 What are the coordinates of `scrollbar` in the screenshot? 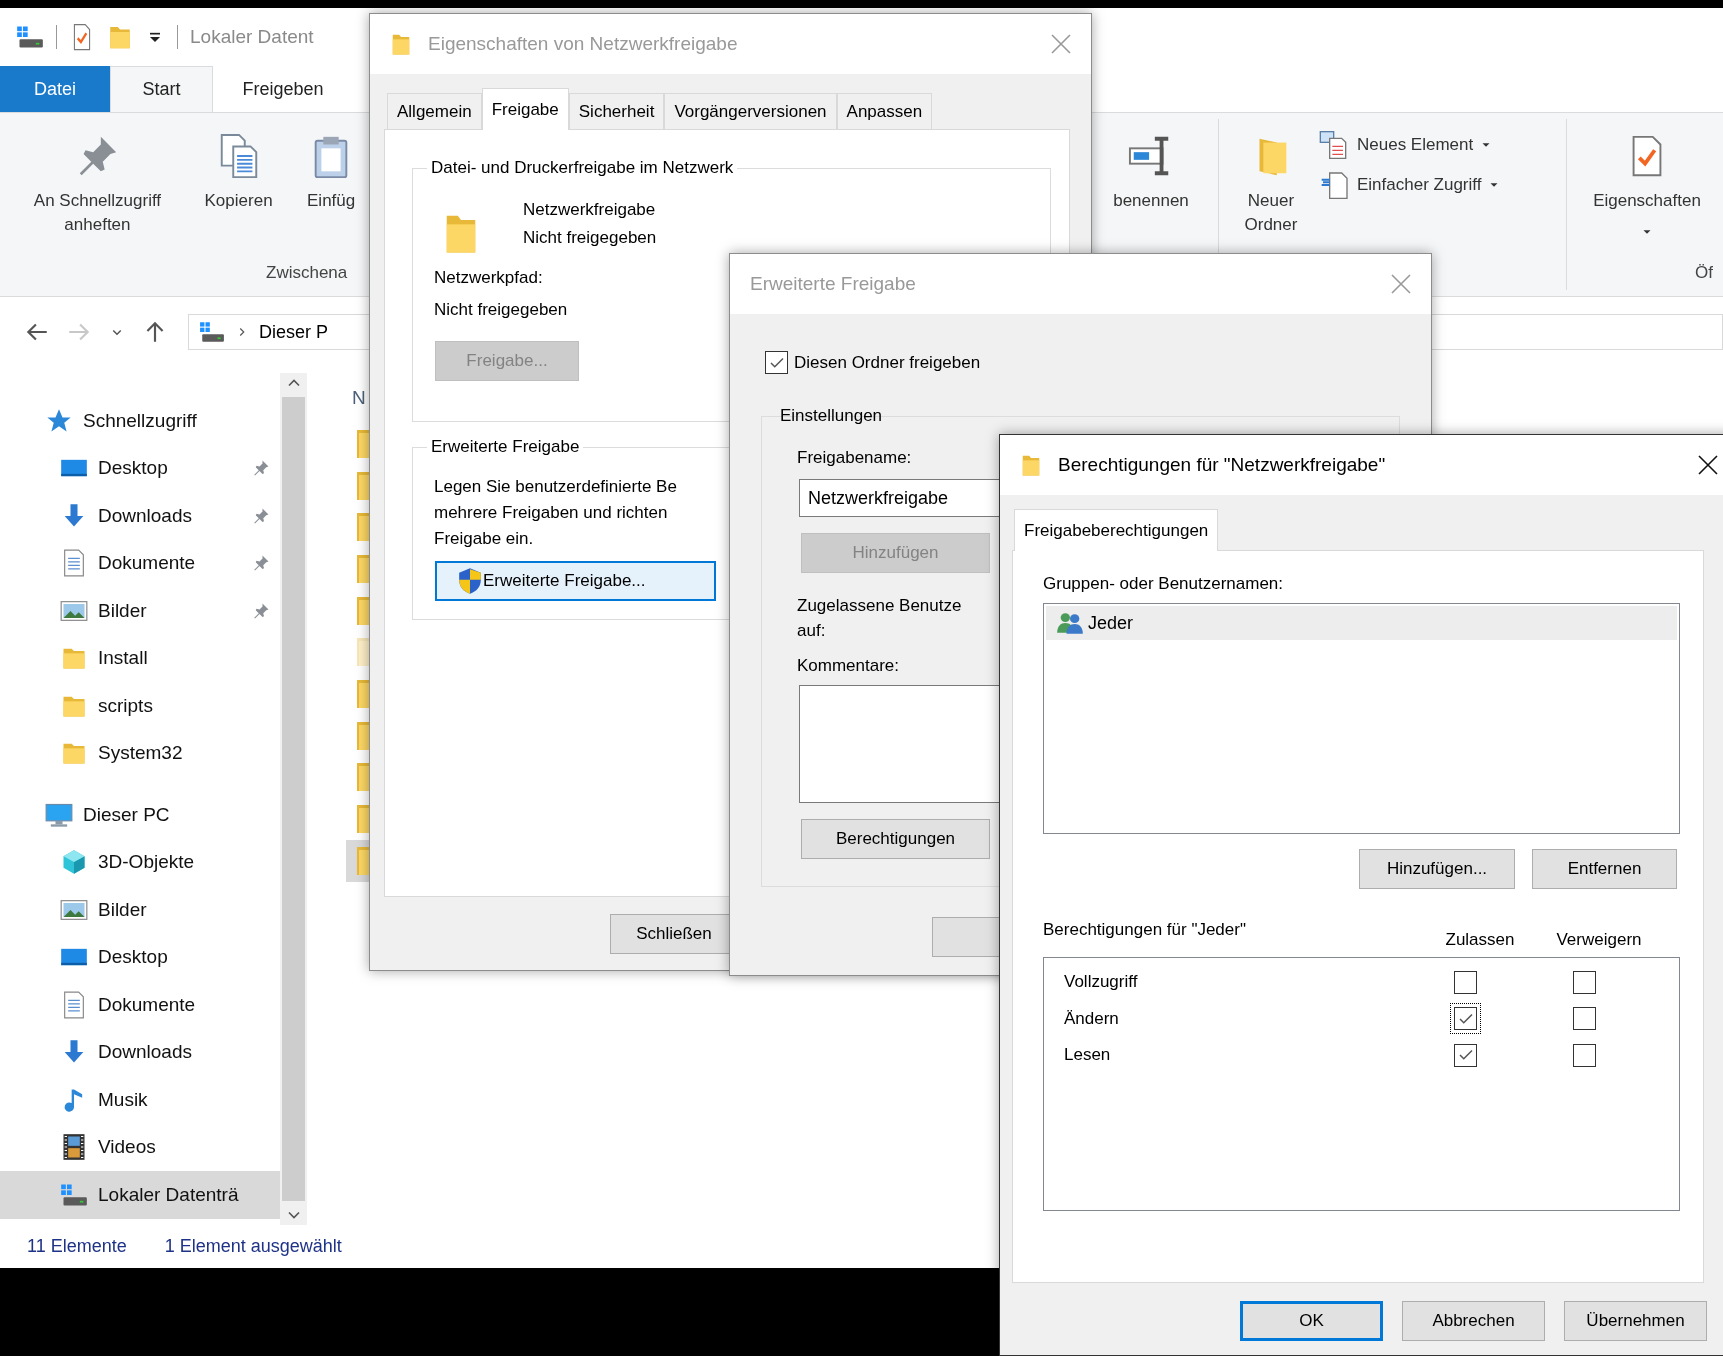 It's located at (293, 799).